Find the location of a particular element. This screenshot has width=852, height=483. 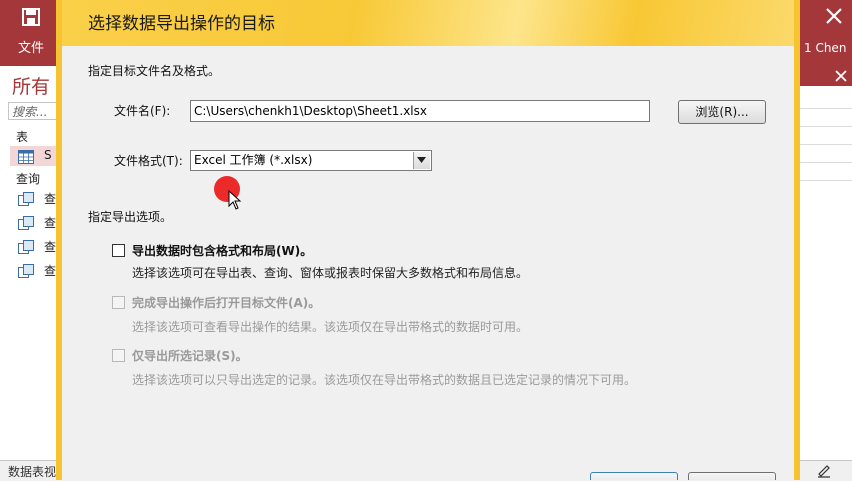

include-formatting-checkbox is located at coordinates (118, 250).